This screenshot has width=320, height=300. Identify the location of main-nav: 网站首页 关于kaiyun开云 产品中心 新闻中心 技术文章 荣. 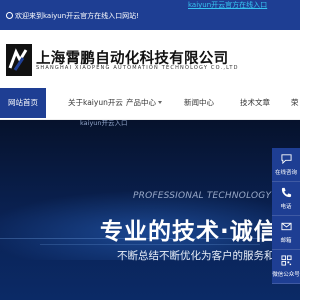
(150, 104).